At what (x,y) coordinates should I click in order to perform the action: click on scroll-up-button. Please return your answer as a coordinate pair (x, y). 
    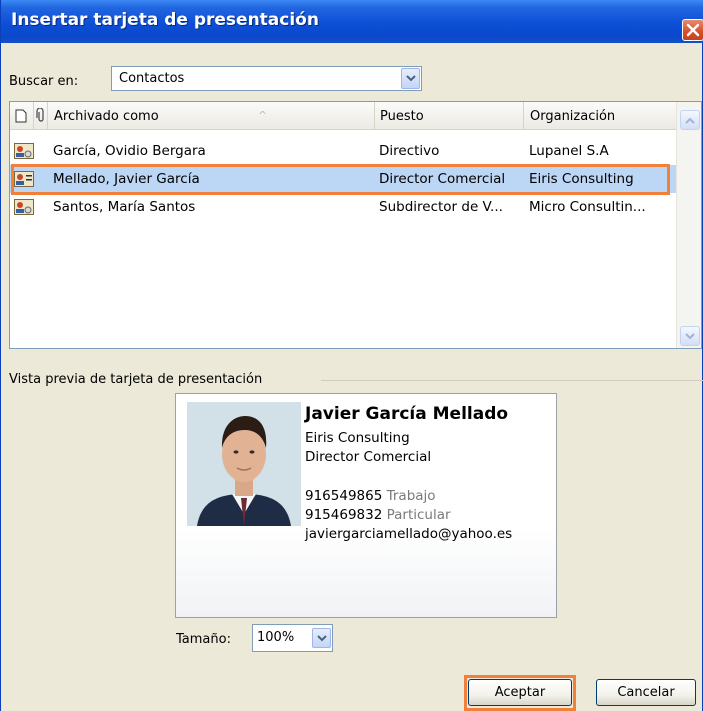
    Looking at the image, I should click on (690, 120).